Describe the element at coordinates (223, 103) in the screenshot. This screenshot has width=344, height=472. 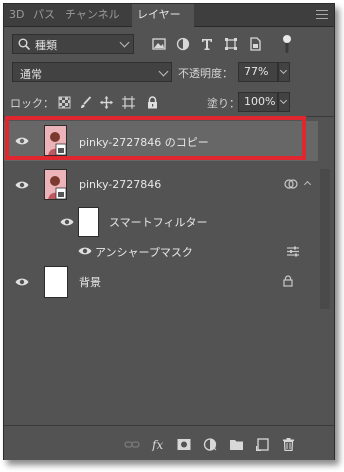
I see `fill-label: 塗り：` at that location.